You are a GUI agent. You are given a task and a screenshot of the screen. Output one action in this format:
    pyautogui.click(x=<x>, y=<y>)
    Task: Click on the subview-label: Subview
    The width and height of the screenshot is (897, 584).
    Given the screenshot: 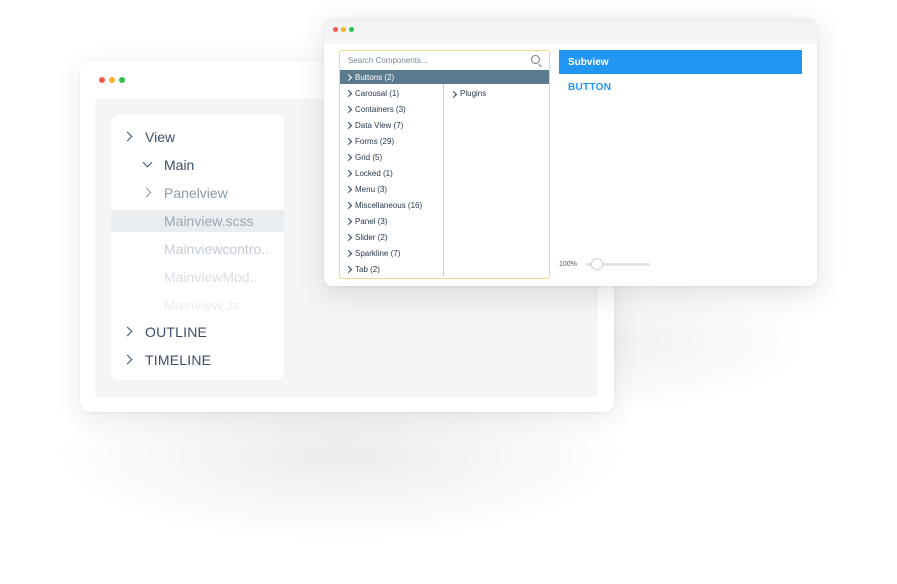 What is the action you would take?
    pyautogui.click(x=588, y=62)
    